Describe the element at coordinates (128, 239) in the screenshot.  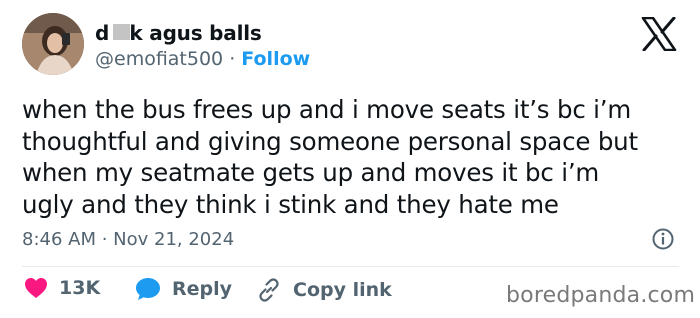
I see `tweet-timestamp: 8:46 AM · Nov 21, 2024` at that location.